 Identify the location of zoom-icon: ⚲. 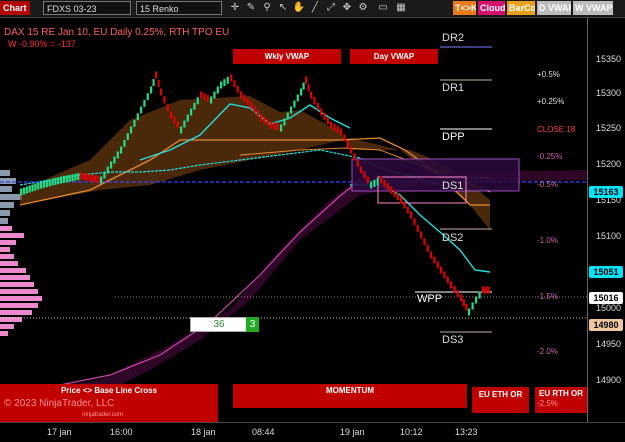
(267, 8).